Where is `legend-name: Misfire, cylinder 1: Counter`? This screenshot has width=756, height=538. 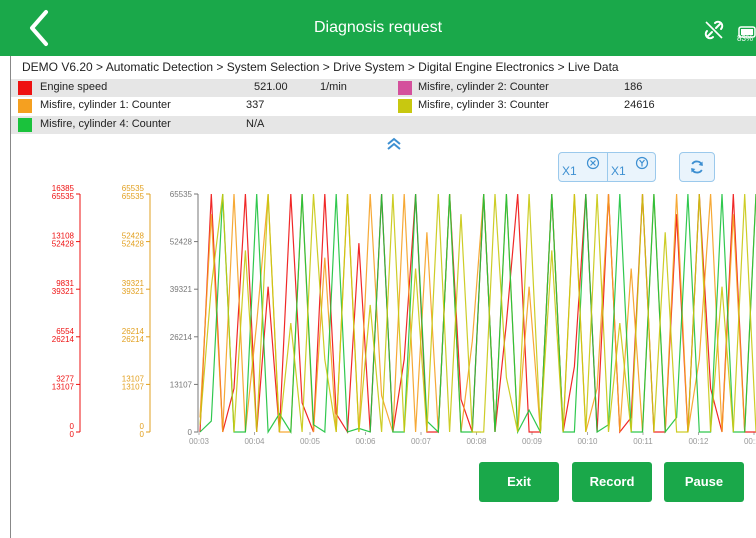 legend-name: Misfire, cylinder 1: Counter is located at coordinates (105, 105).